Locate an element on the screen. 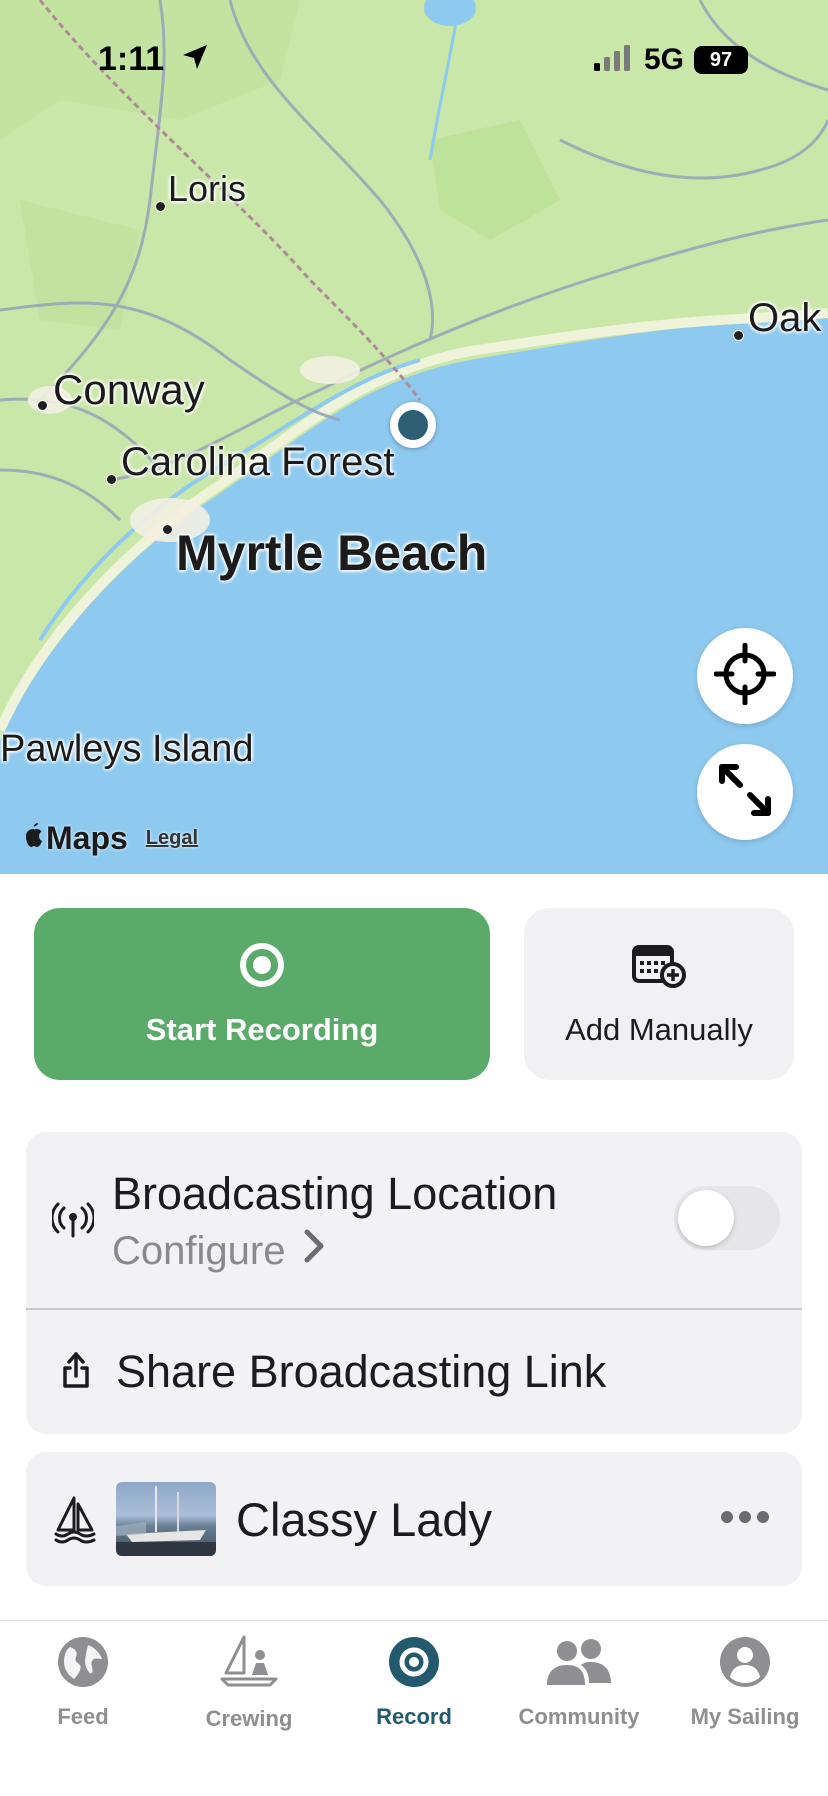 The height and width of the screenshot is (1796, 828). expand-map-button is located at coordinates (745, 792).